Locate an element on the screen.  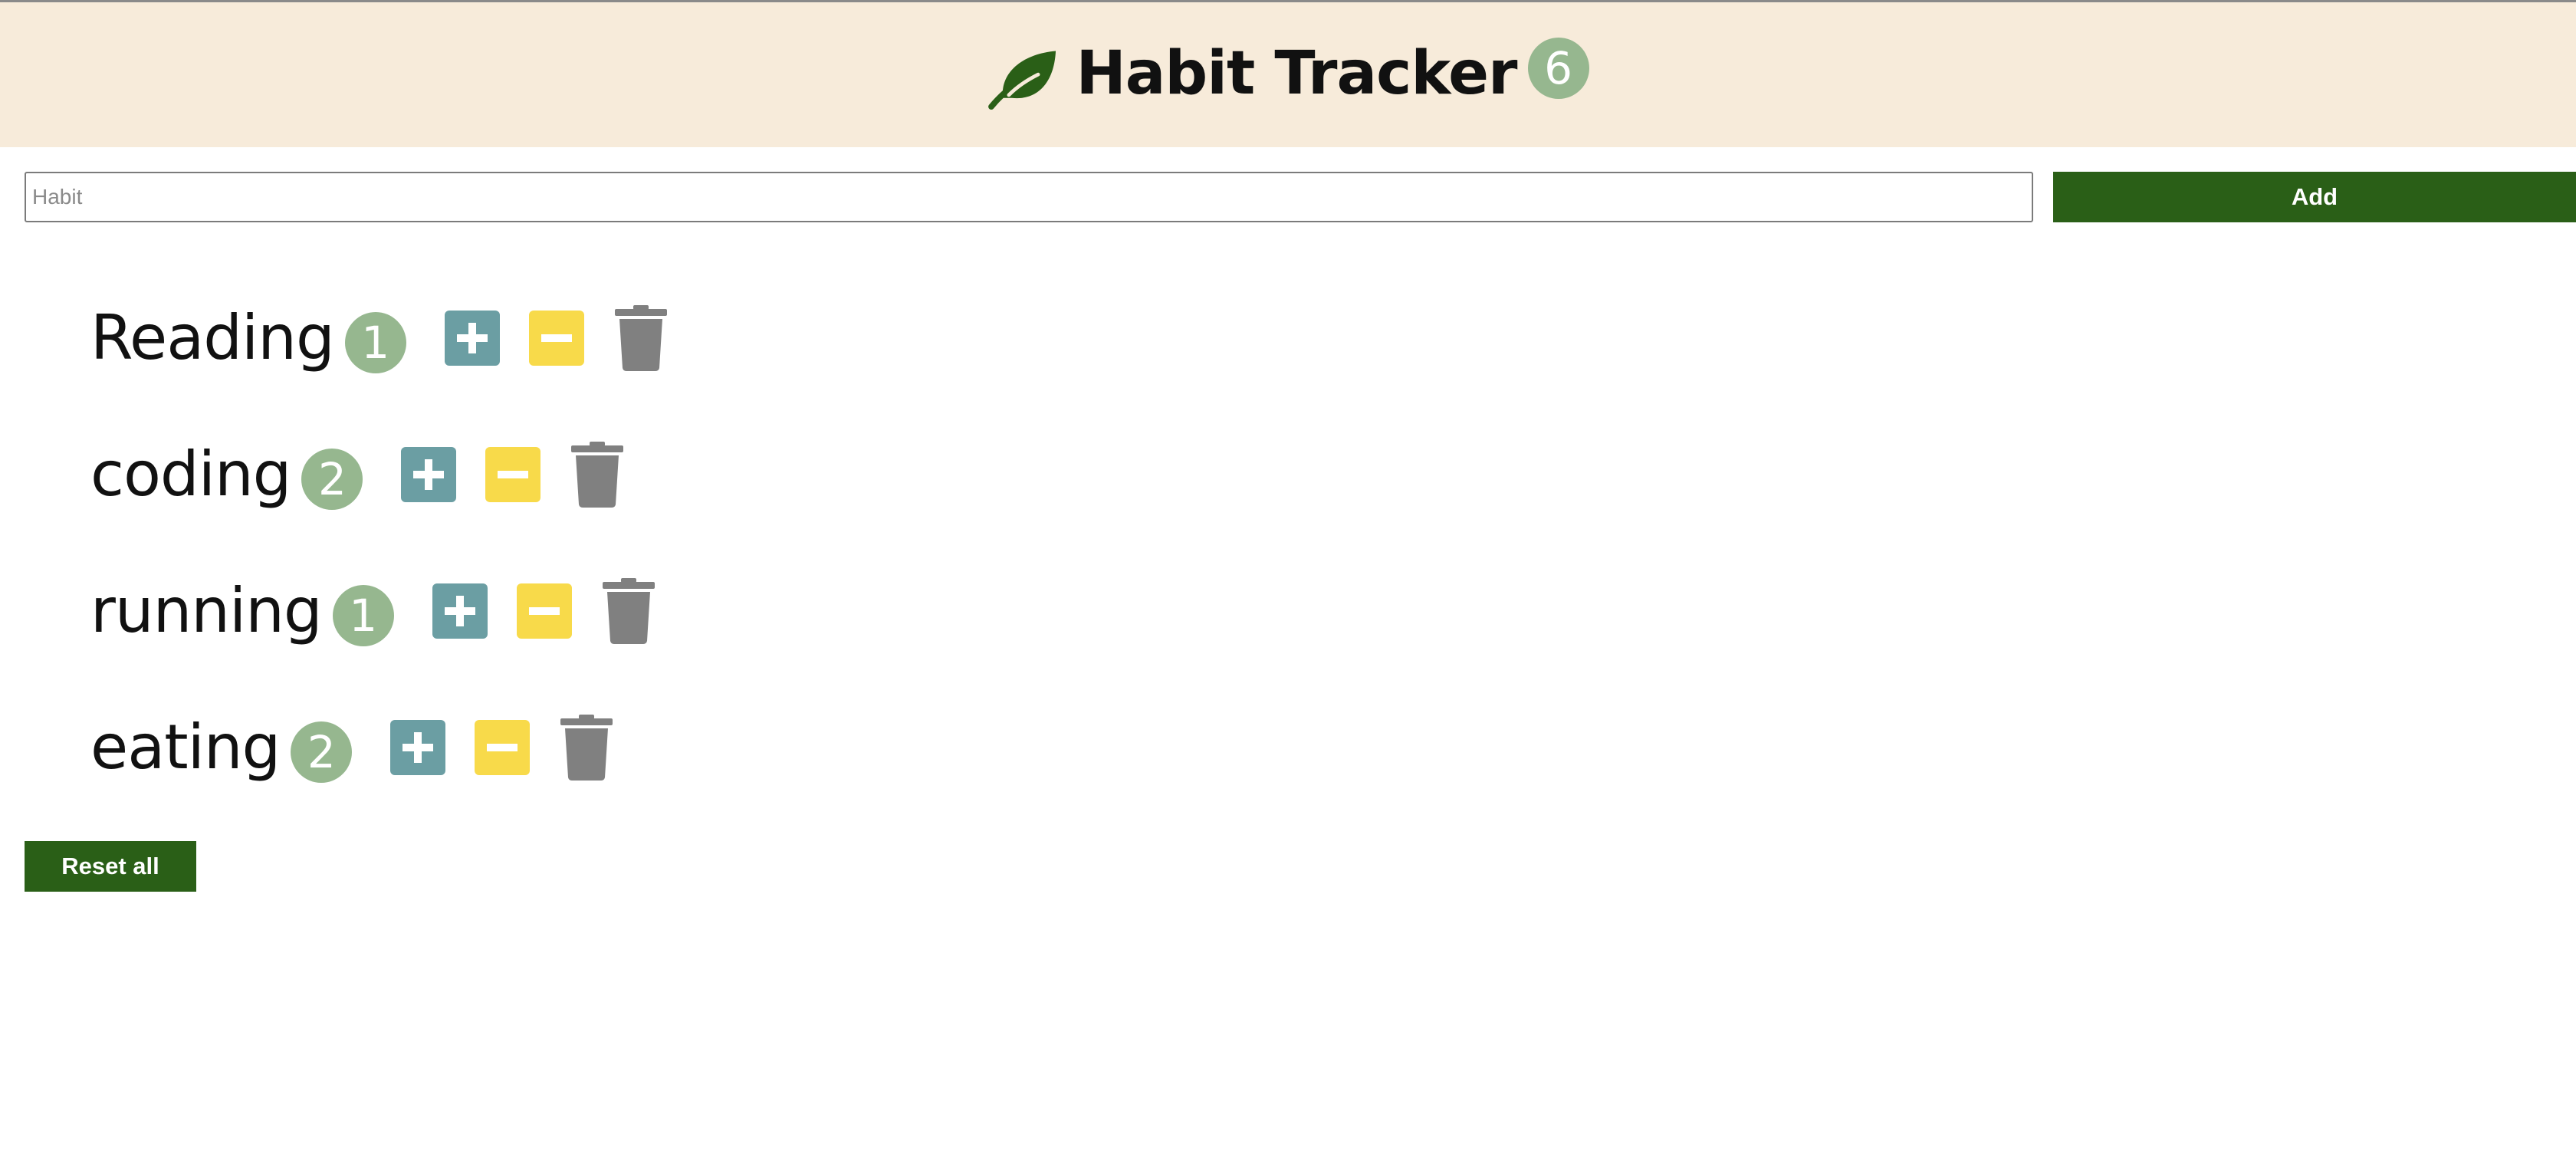
habit-row: Reading 1 is located at coordinates (379, 338).